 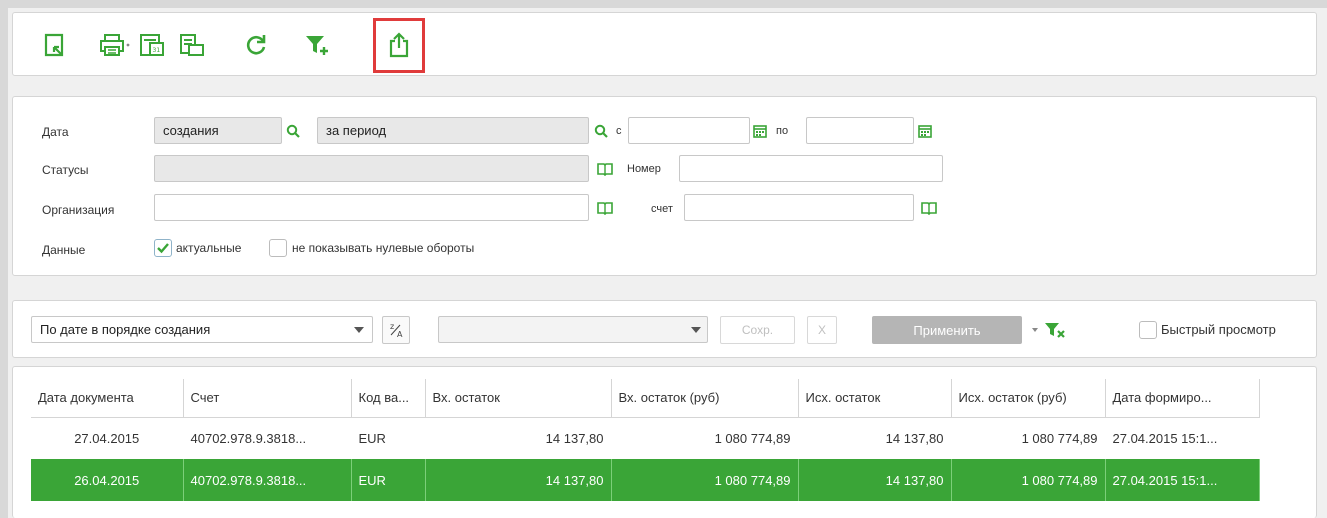 What do you see at coordinates (65, 170) in the screenshot?
I see `statuses-label: Статусы` at bounding box center [65, 170].